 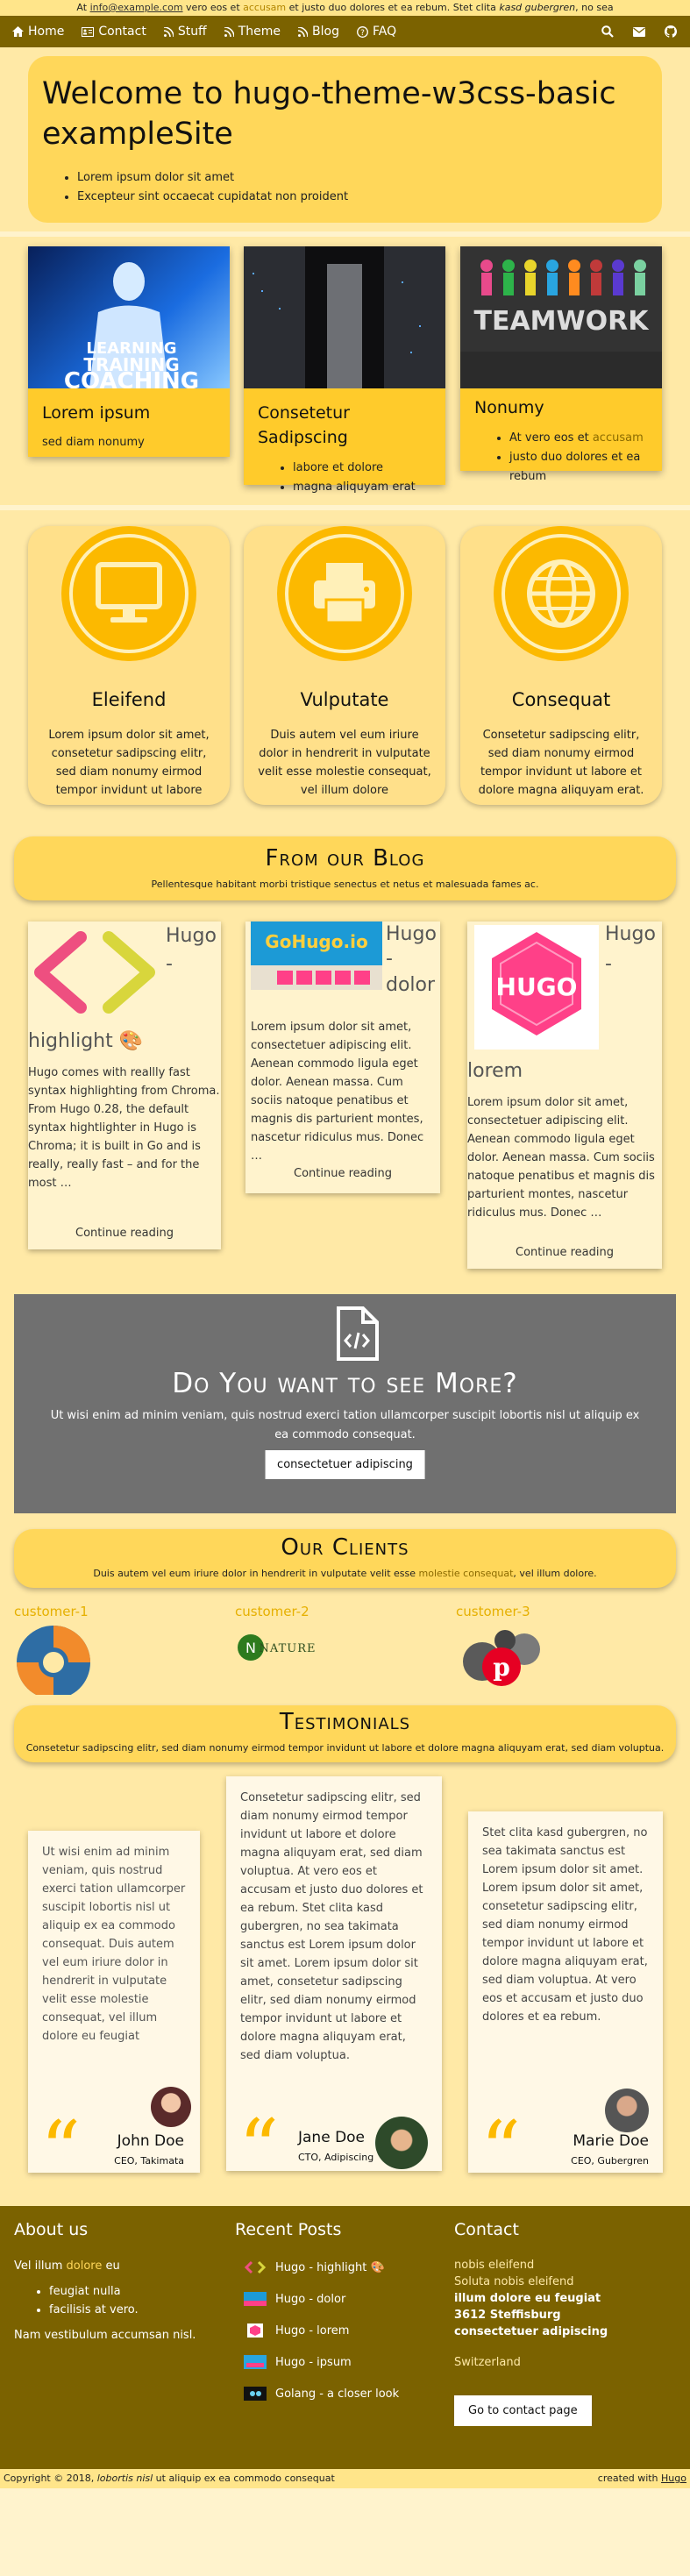 What do you see at coordinates (96, 413) in the screenshot?
I see `feature-title: Lorem ipsum` at bounding box center [96, 413].